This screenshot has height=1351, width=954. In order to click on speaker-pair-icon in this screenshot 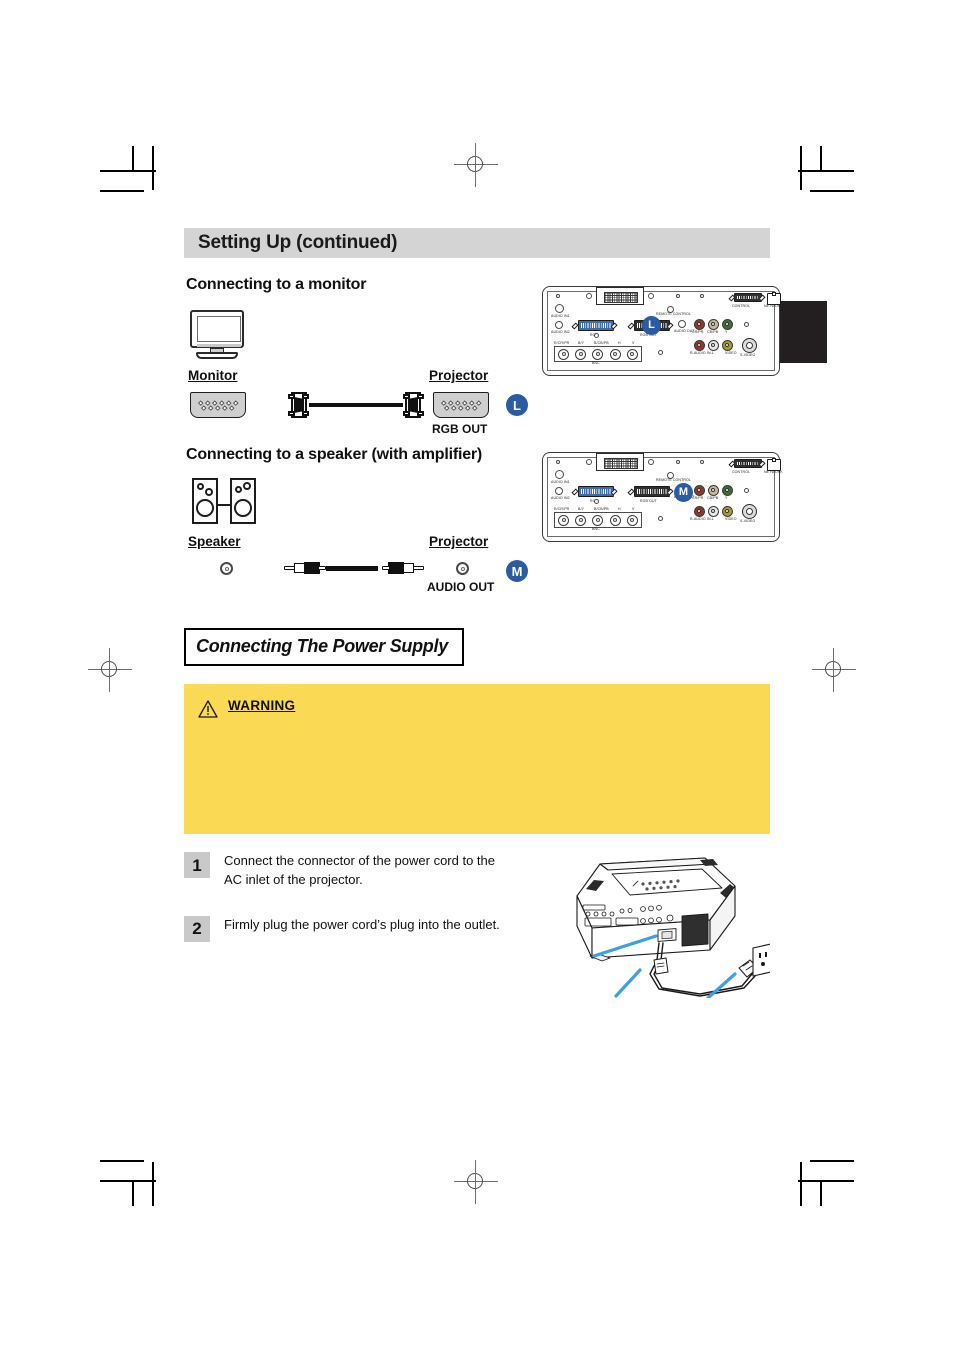, I will do `click(224, 502)`.